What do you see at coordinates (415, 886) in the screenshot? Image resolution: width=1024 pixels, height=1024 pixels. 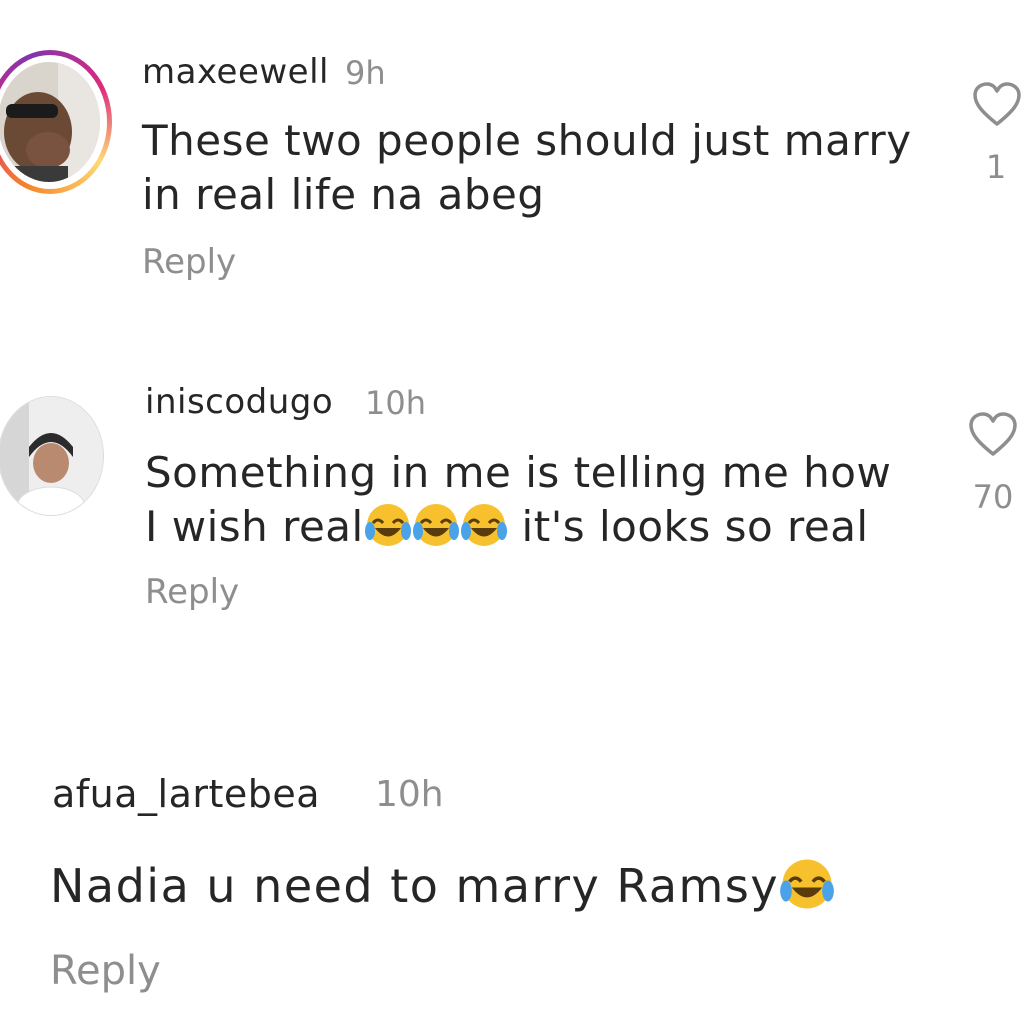 I see `comment-text-part: Nadia u need to marry Ramsy` at bounding box center [415, 886].